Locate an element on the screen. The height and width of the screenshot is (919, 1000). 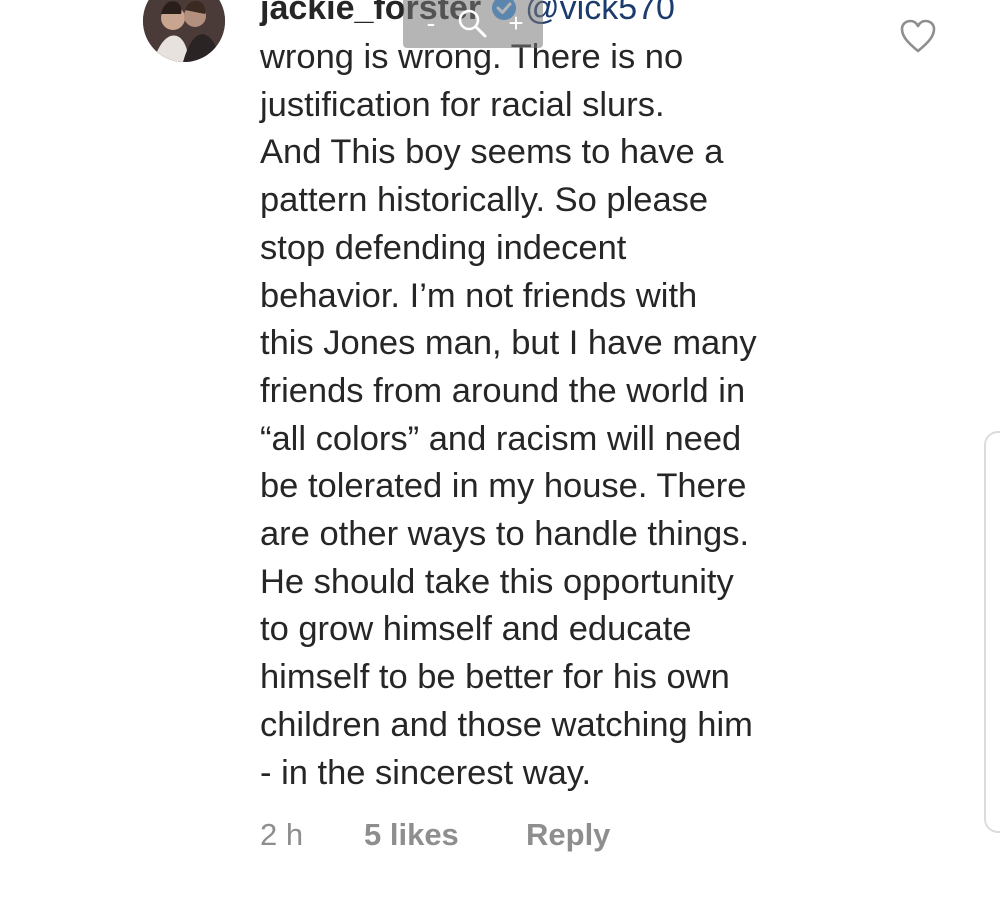
comment-meta: 2 h 5 likes Reply is located at coordinates (435, 835).